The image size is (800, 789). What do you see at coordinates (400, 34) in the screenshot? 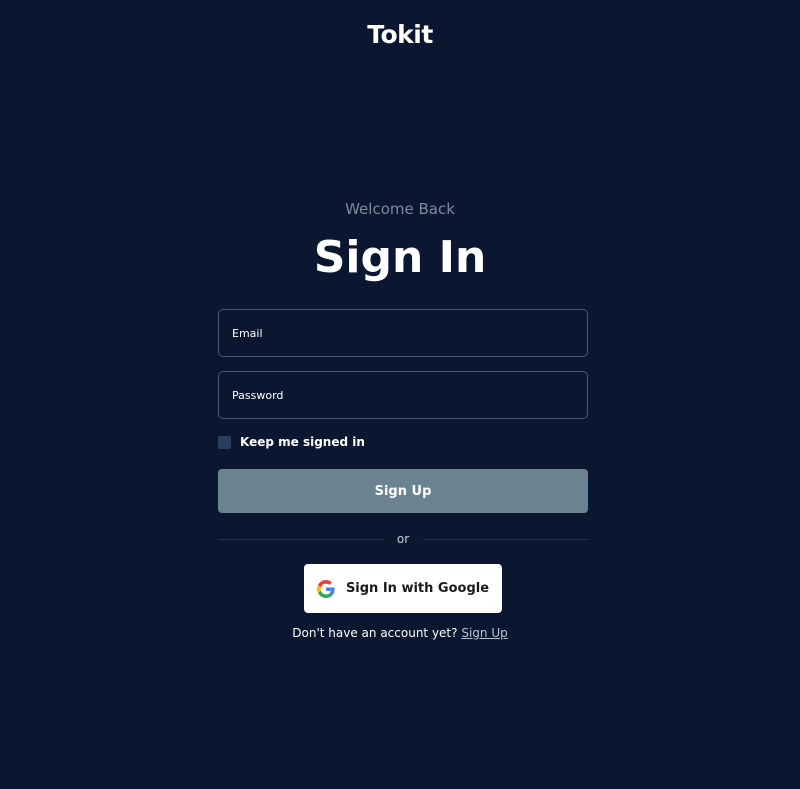
I see `app-logo: Tokit` at bounding box center [400, 34].